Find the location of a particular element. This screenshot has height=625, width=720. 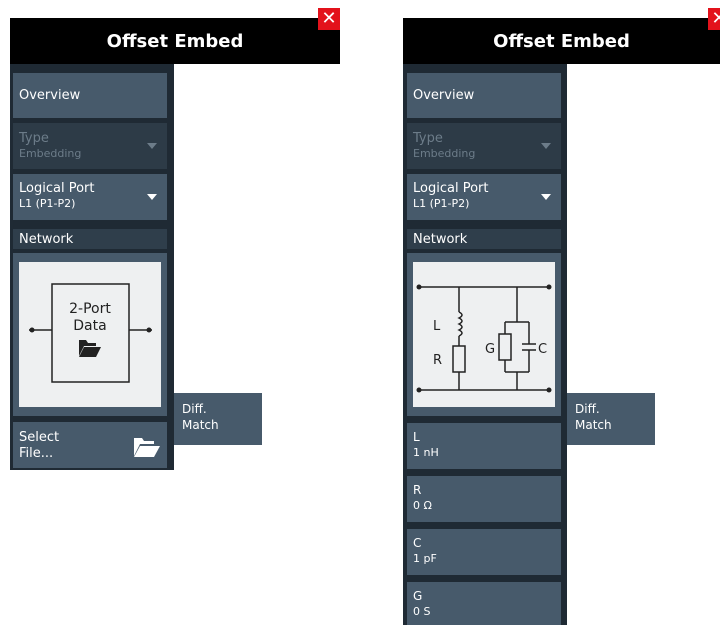

param-name: C is located at coordinates (417, 543).